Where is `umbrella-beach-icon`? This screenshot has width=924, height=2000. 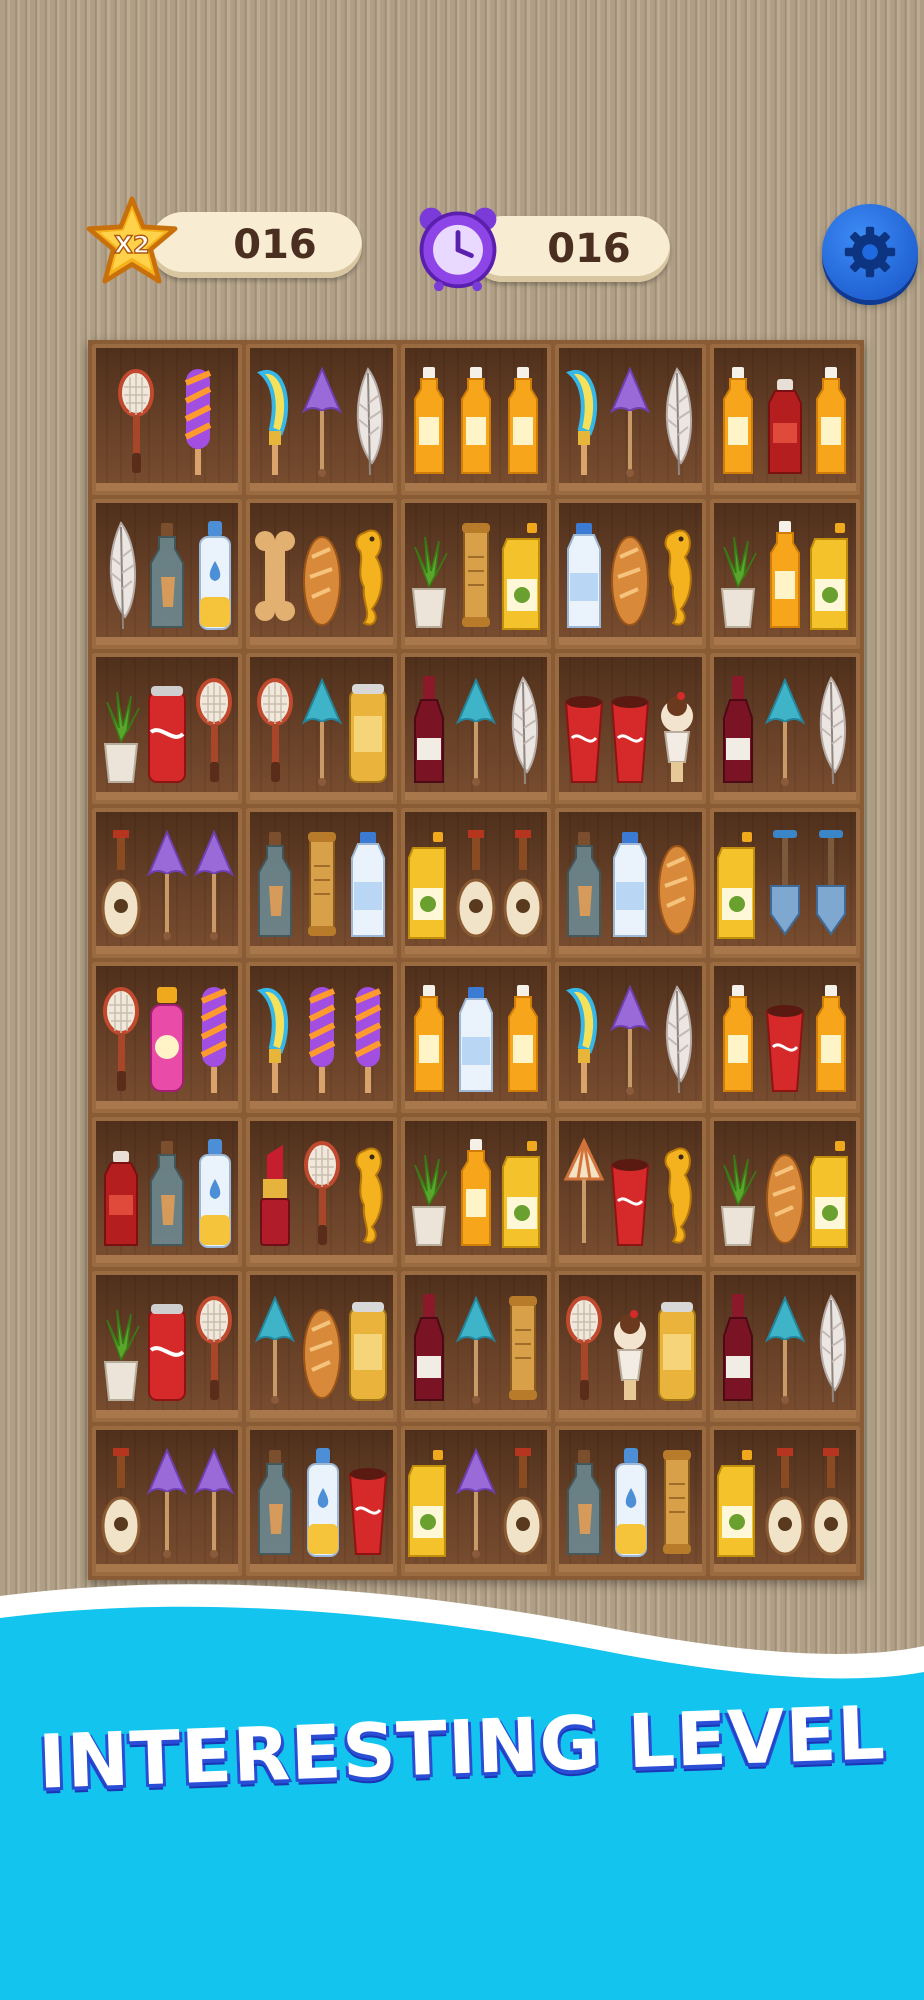
umbrella-beach-icon is located at coordinates (584, 1194).